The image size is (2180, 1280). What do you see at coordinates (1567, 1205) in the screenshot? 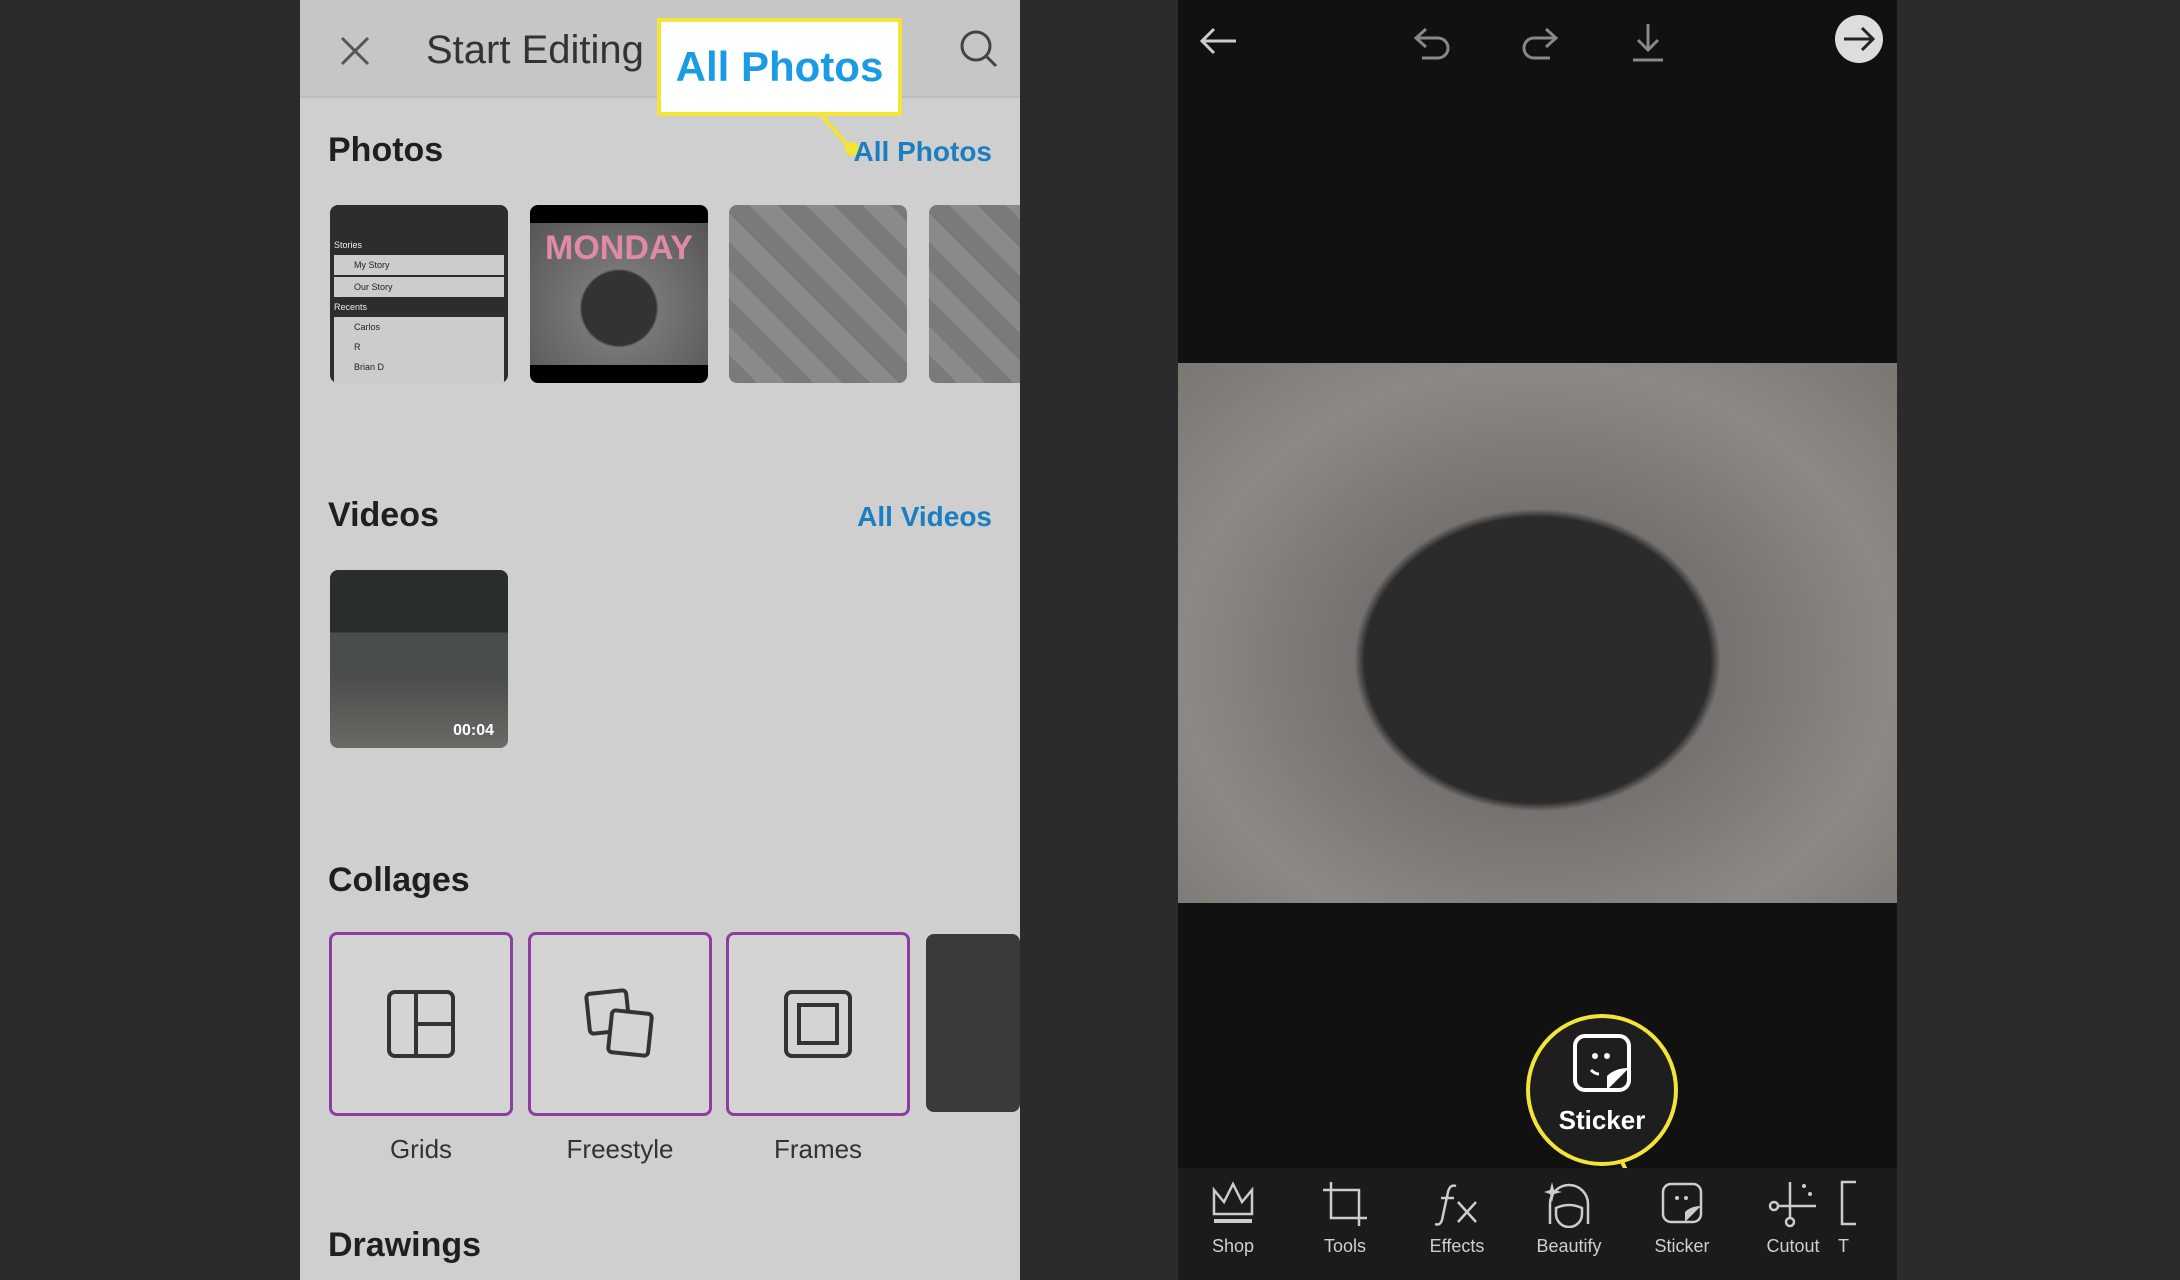
I see `beautify-face-icon` at bounding box center [1567, 1205].